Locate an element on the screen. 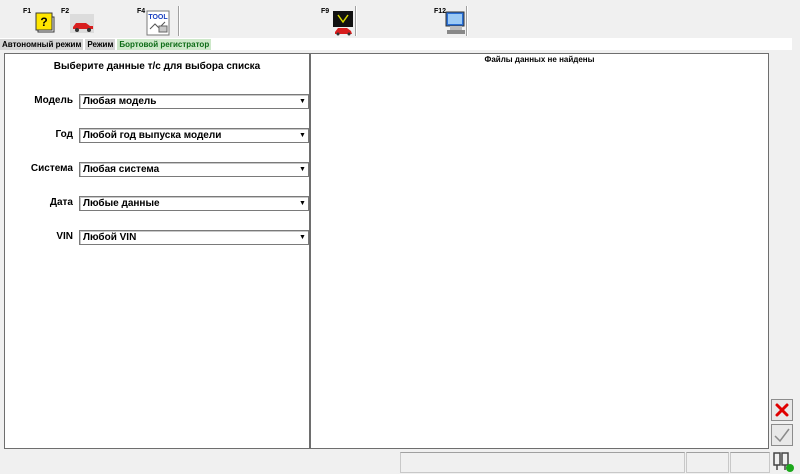  monitor-button is located at coordinates (347, 23).